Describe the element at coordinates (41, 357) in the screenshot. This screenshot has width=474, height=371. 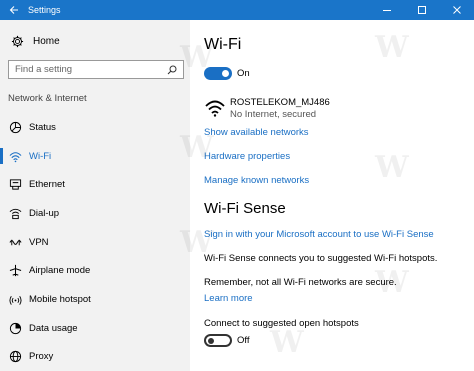
I see `sidebar-item-label: Proxy` at that location.